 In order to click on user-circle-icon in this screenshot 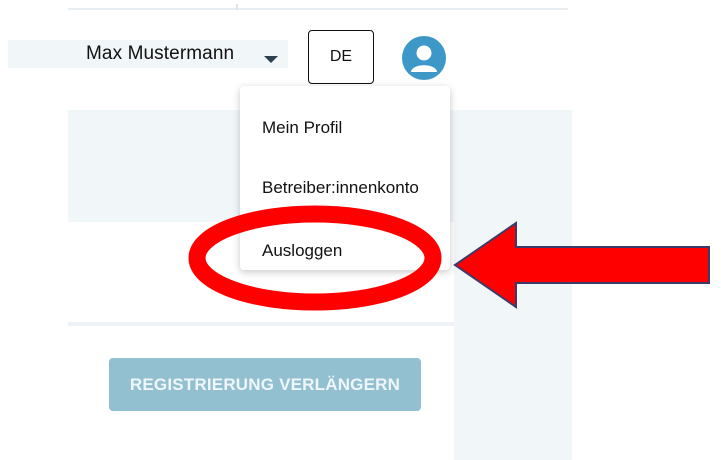, I will do `click(424, 58)`.